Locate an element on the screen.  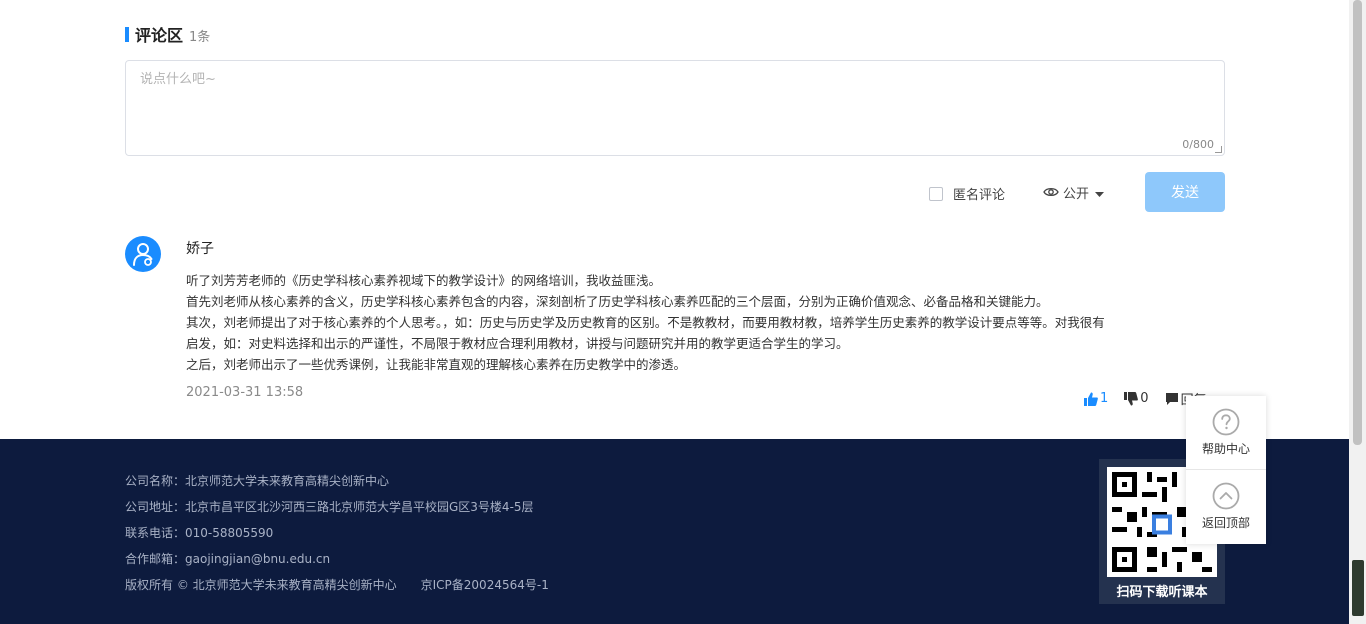
dislike-button: 0 is located at coordinates (1136, 398).